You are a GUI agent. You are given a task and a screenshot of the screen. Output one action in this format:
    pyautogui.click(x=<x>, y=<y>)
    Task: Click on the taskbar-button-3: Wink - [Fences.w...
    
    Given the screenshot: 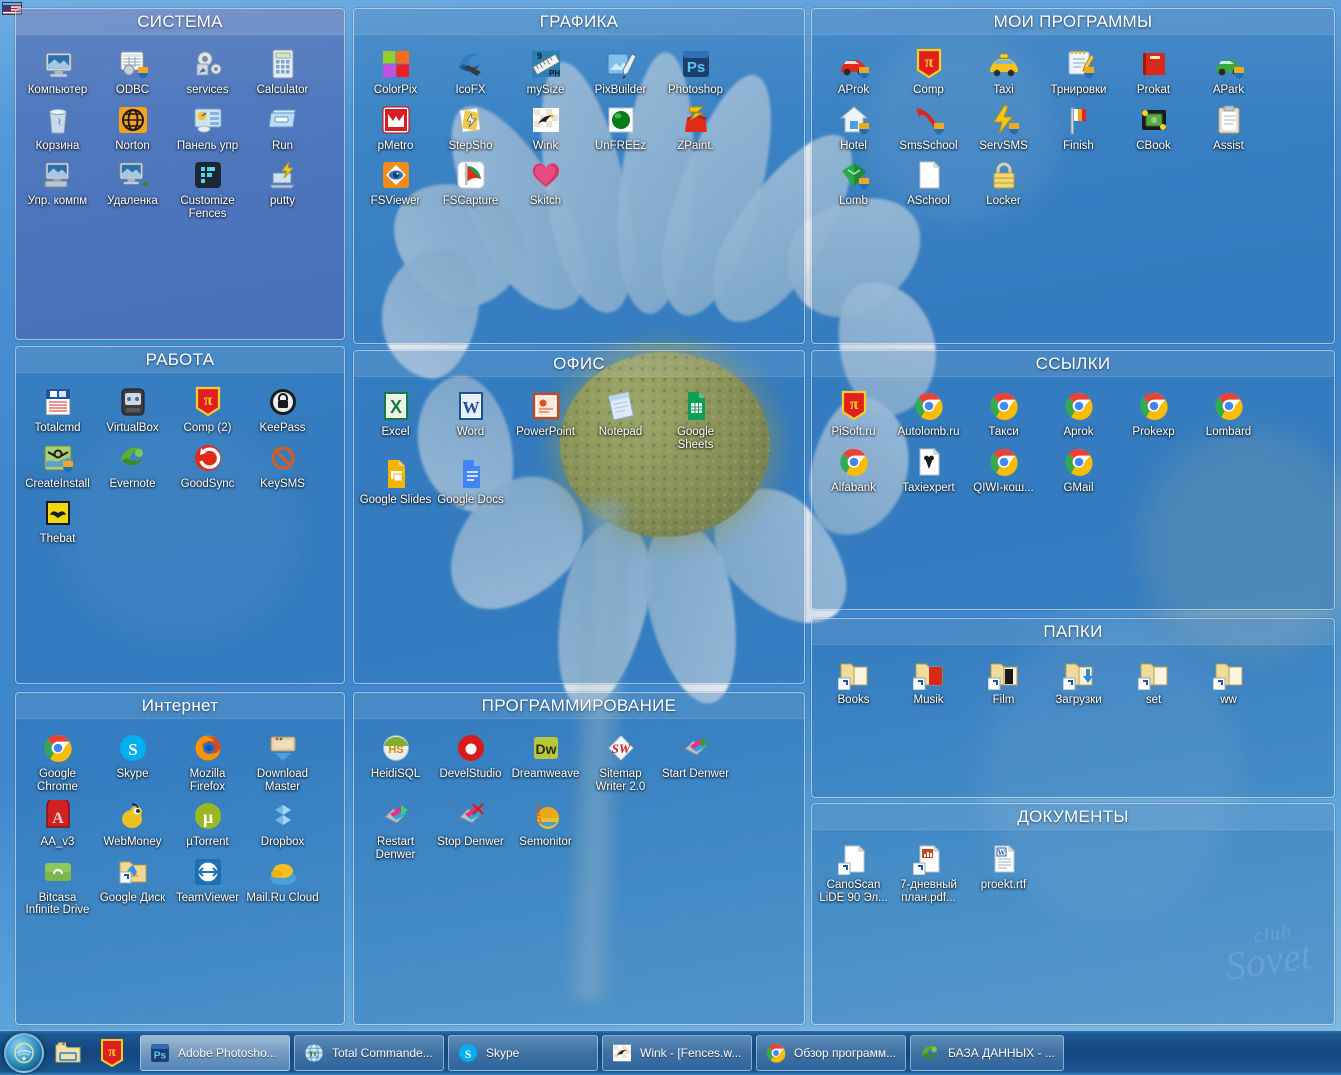 What is the action you would take?
    pyautogui.click(x=677, y=1053)
    